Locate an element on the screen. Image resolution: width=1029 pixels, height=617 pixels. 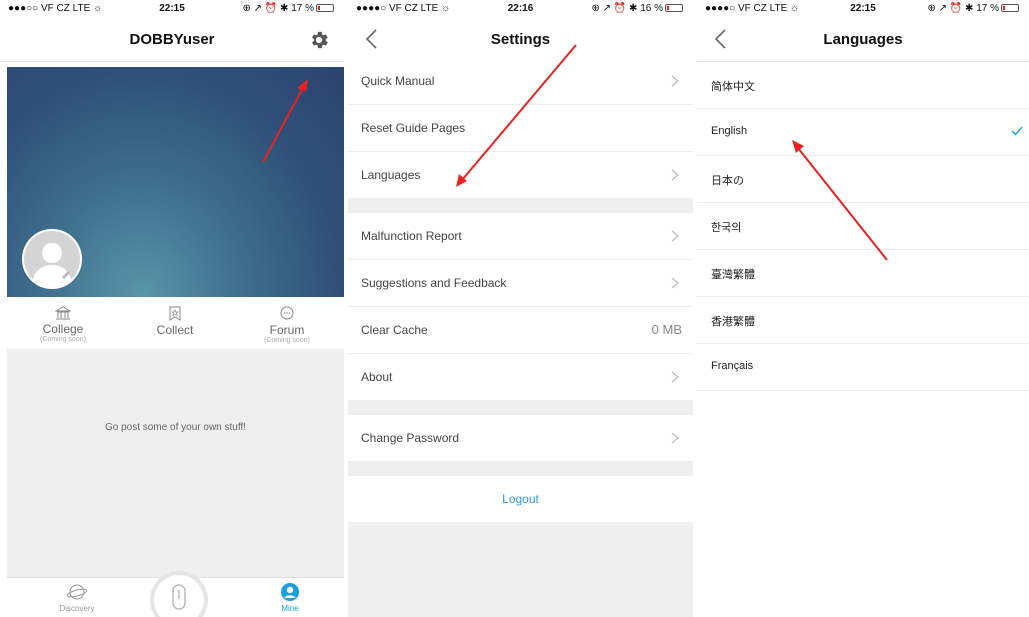
status-bar: ●●●●○ VF CZ LTE ☼ 22:16 ⊕ ↗ ⏰ ✱ 16 % is located at coordinates (520, 9).